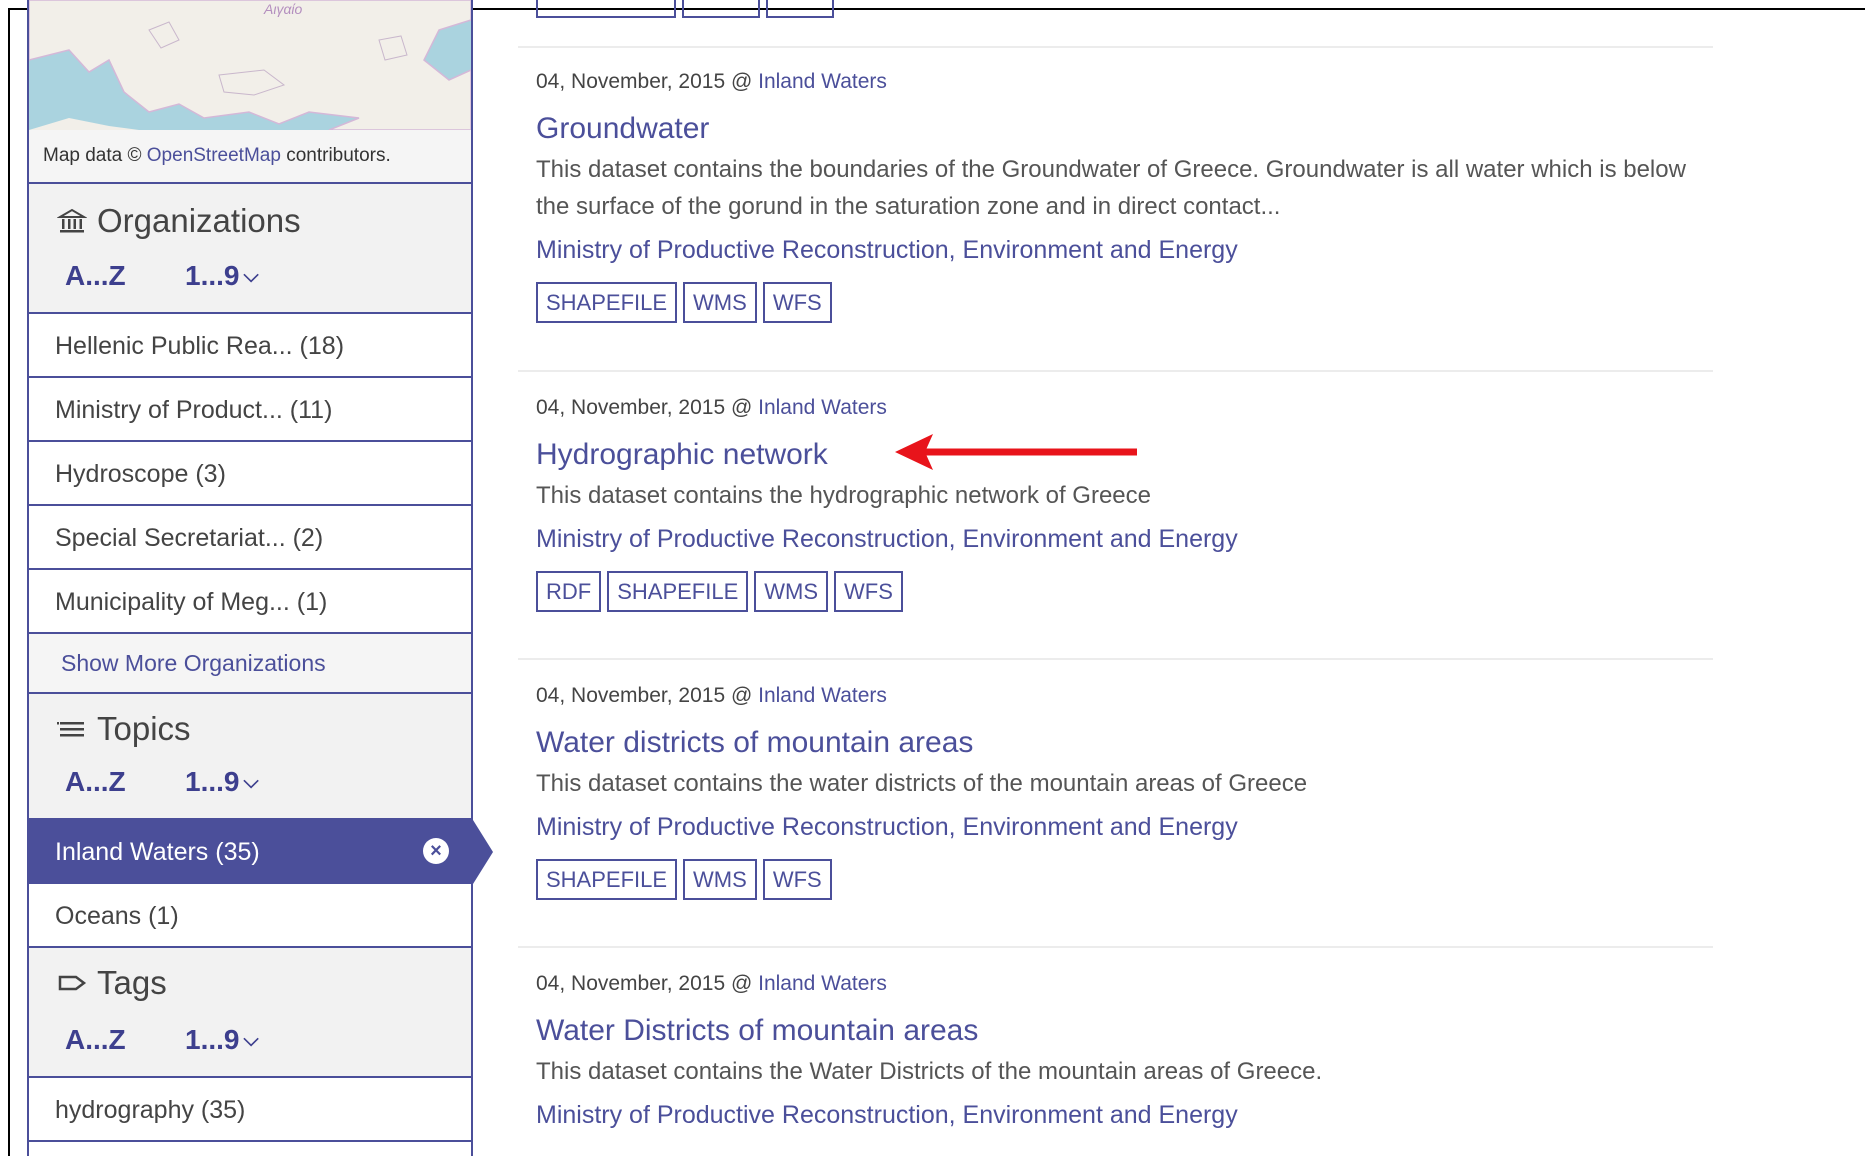 This screenshot has width=1873, height=1156. I want to click on list-icon, so click(70, 729).